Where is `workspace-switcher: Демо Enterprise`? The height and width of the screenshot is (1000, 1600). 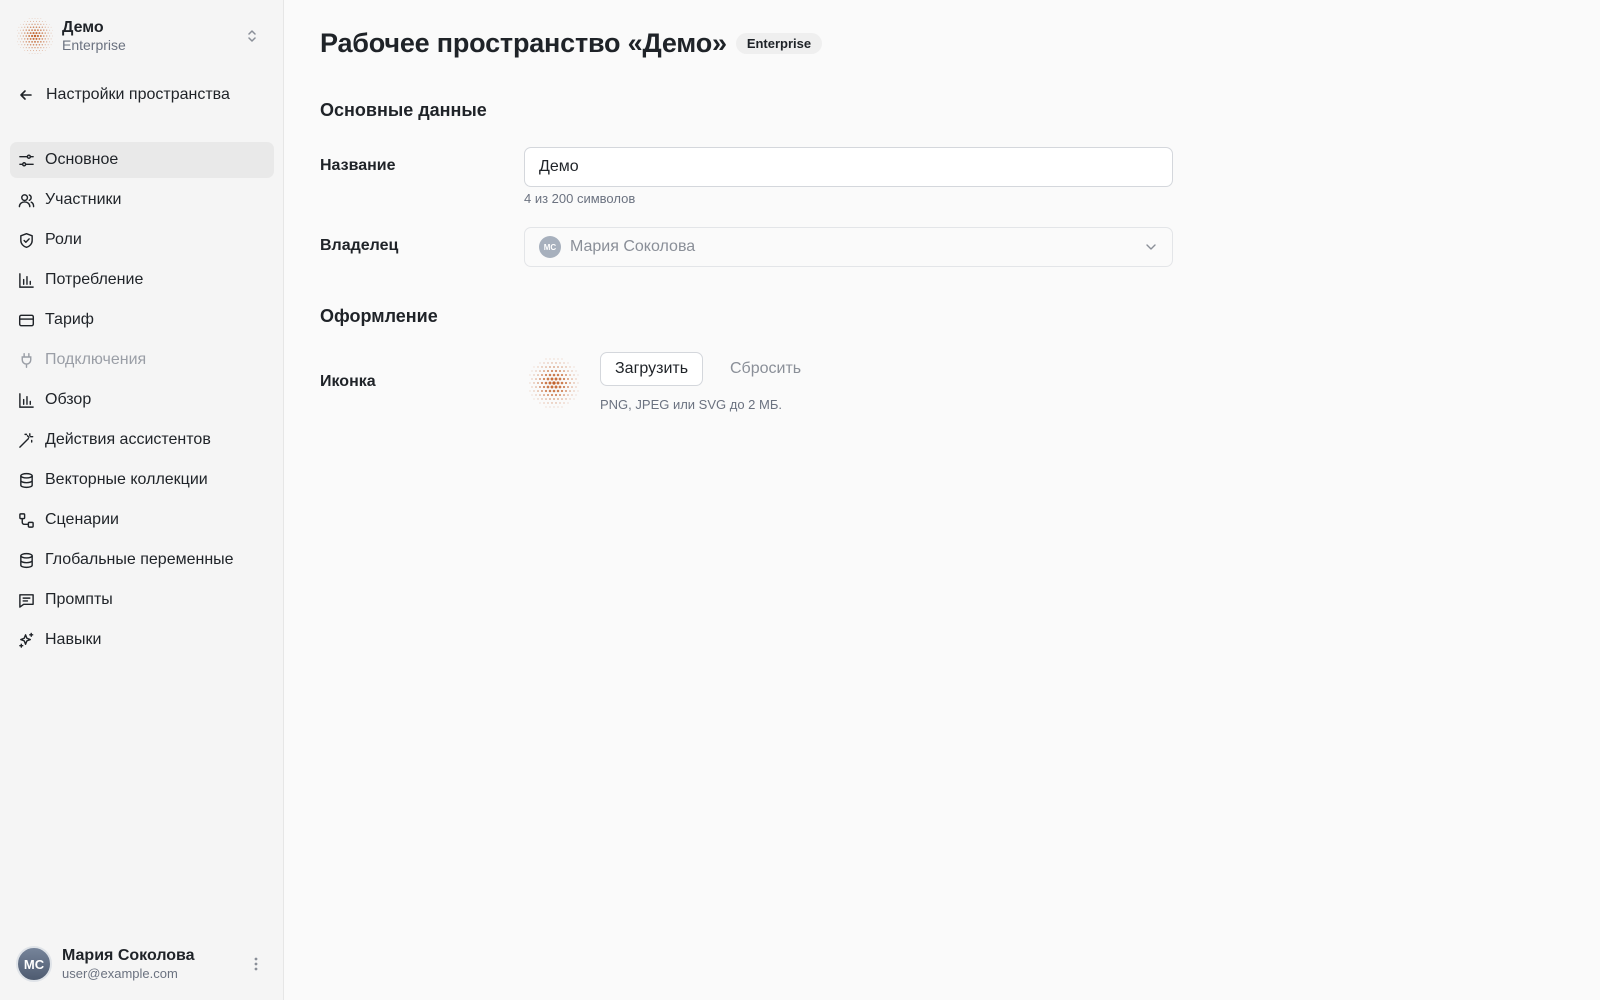 workspace-switcher: Демо Enterprise is located at coordinates (142, 36).